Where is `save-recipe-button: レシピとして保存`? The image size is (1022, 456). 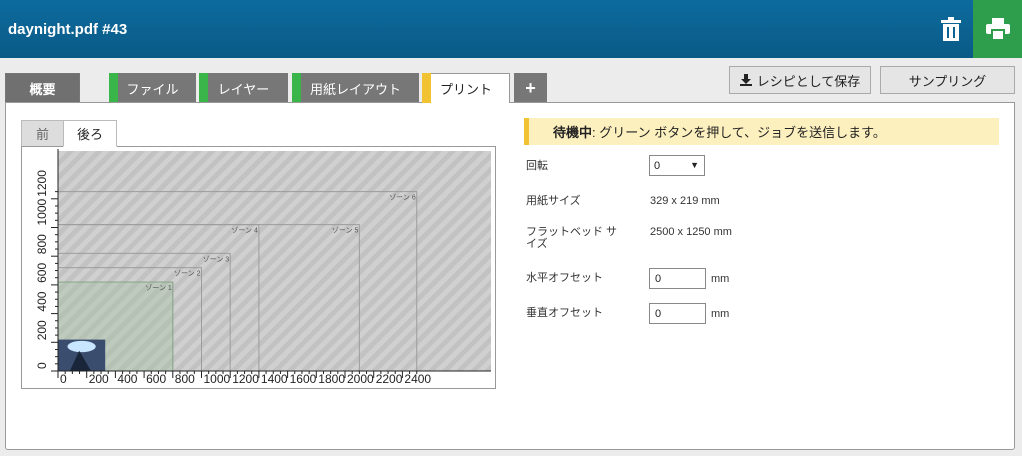 save-recipe-button: レシピとして保存 is located at coordinates (800, 80).